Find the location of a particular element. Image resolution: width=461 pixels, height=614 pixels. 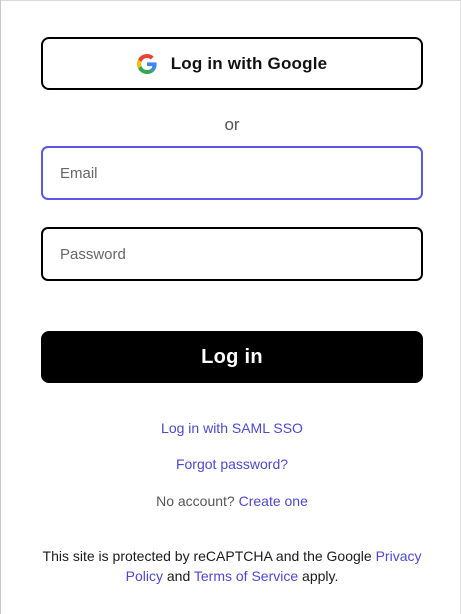

forgot-password-link: Forgot password? is located at coordinates (232, 464).